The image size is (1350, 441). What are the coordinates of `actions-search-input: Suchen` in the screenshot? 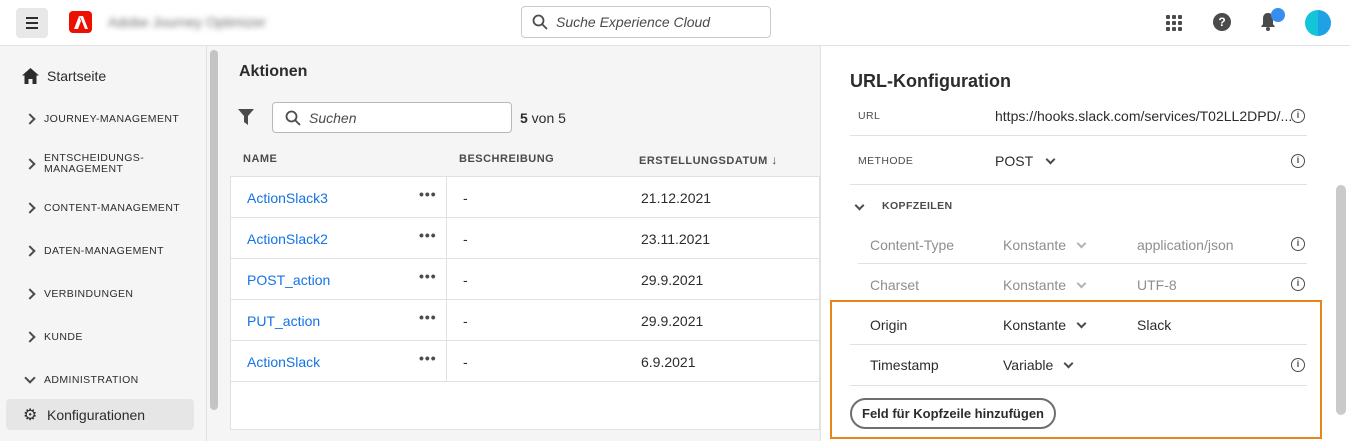 It's located at (392, 117).